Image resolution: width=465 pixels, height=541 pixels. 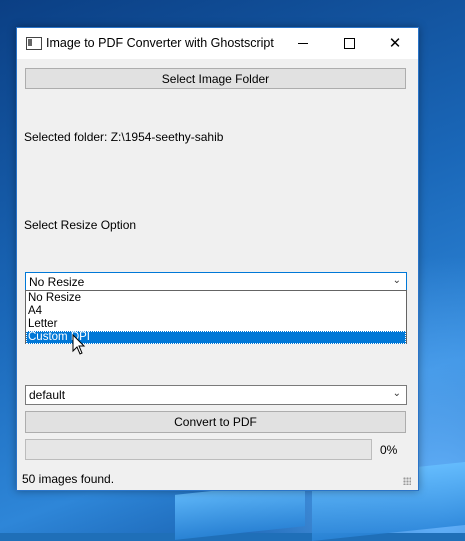 What do you see at coordinates (68, 479) in the screenshot?
I see `status-text: 50 images found.` at bounding box center [68, 479].